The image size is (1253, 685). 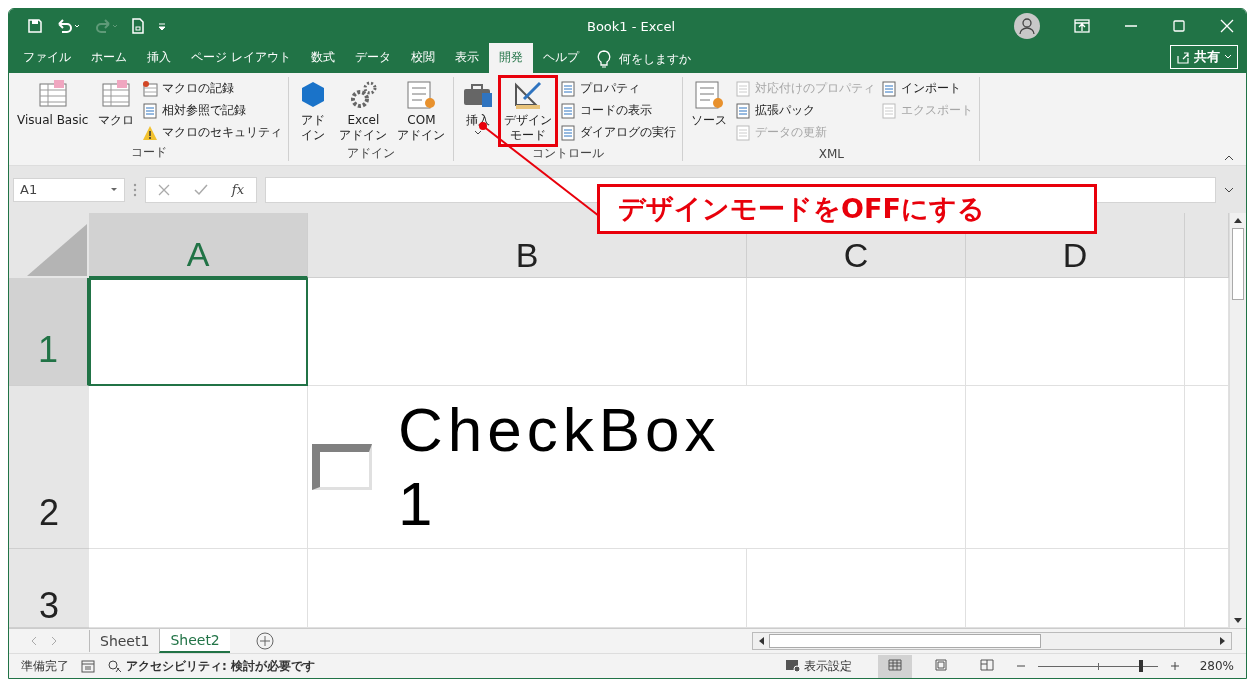 I want to click on callout-tooltip: デザインモードをOFFにする, so click(x=847, y=209).